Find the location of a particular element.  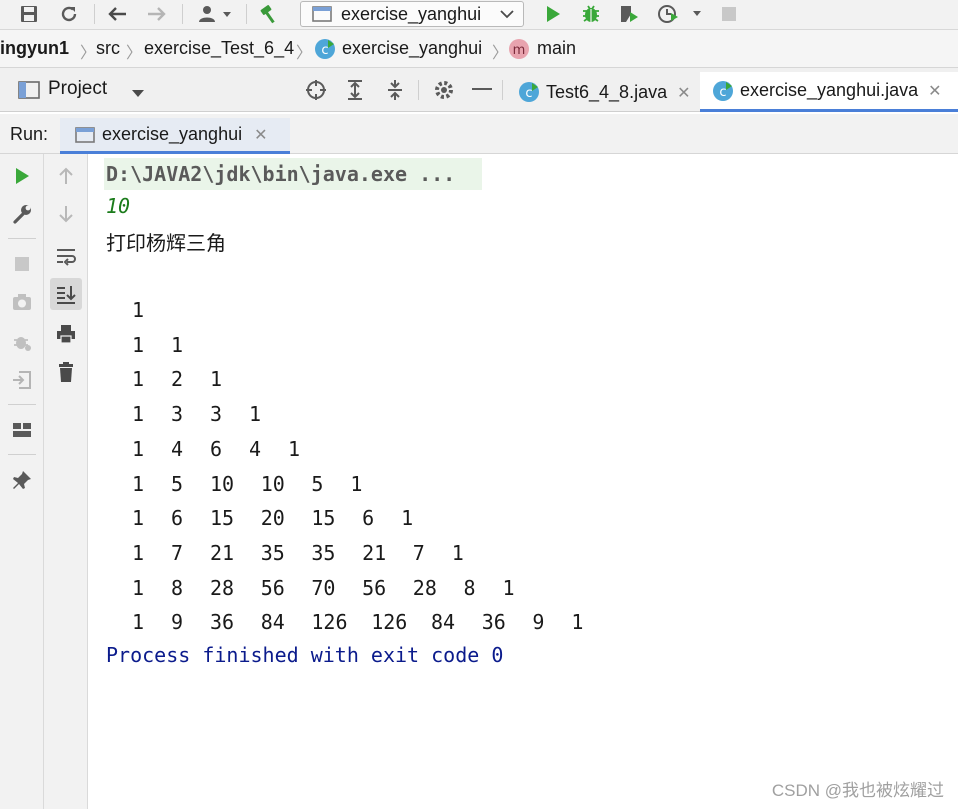

rerun-icon is located at coordinates (22, 176).